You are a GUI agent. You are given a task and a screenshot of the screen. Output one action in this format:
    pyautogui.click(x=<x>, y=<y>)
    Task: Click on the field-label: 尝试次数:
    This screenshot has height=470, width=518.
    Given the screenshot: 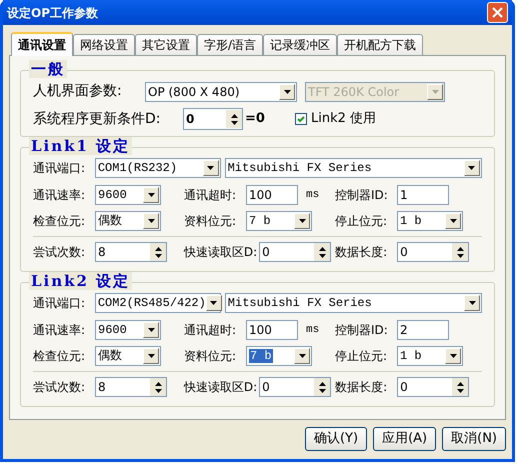 What is the action you would take?
    pyautogui.click(x=59, y=387)
    